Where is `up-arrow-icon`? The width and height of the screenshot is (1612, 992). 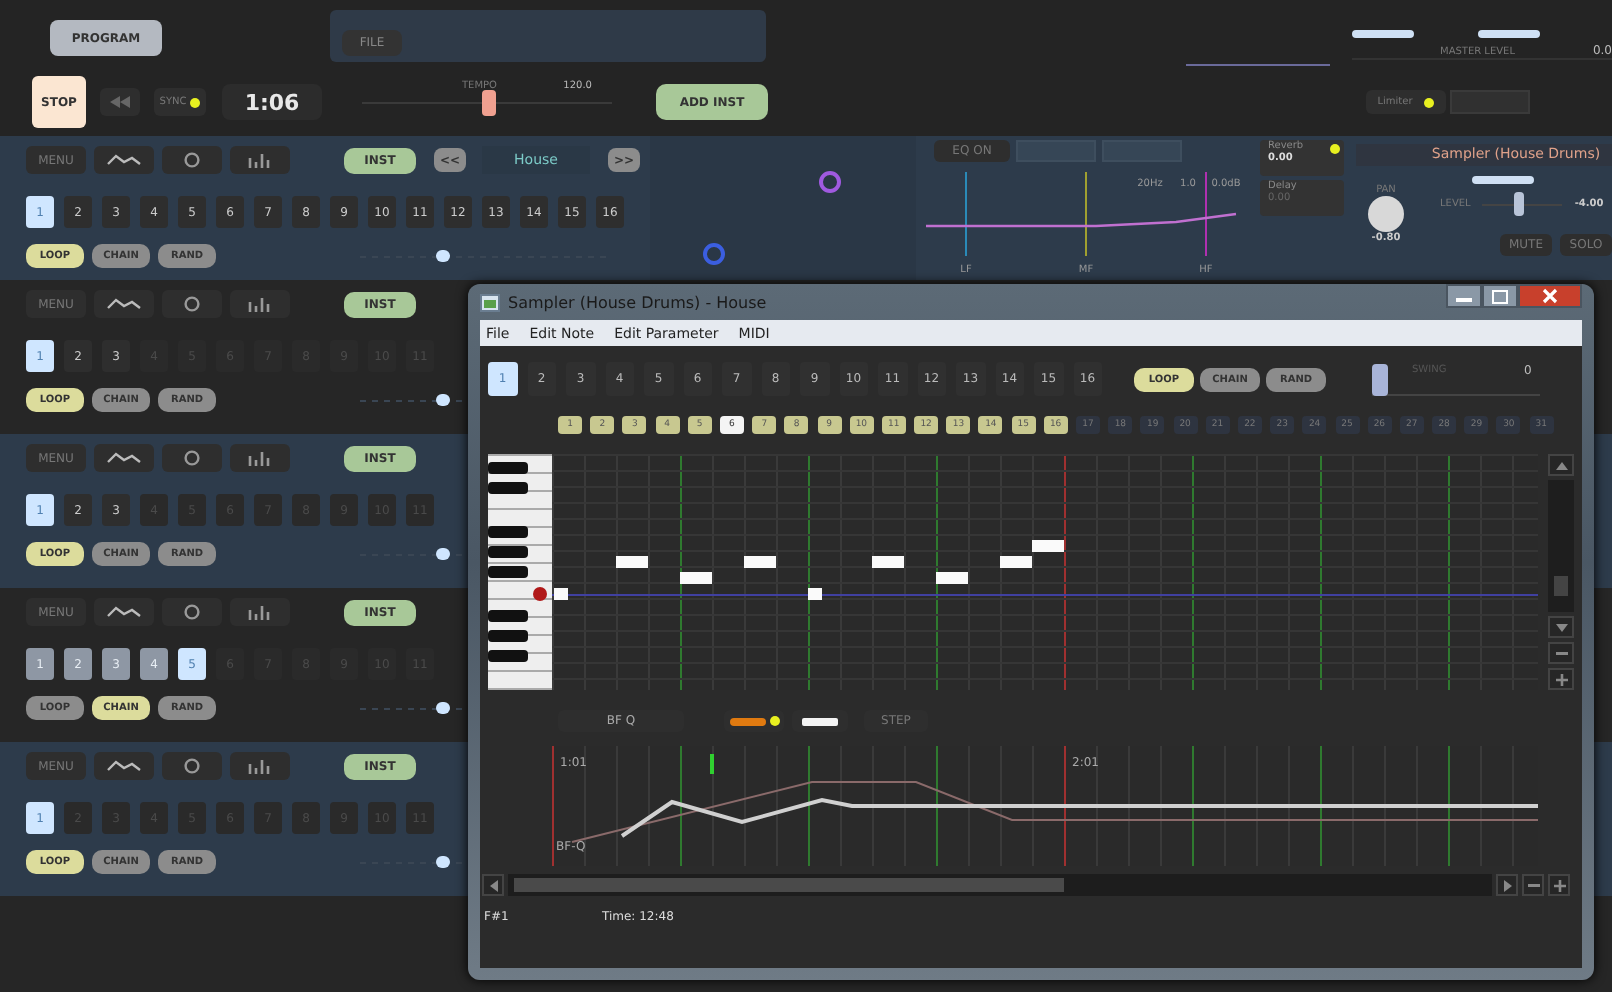 up-arrow-icon is located at coordinates (1561, 465).